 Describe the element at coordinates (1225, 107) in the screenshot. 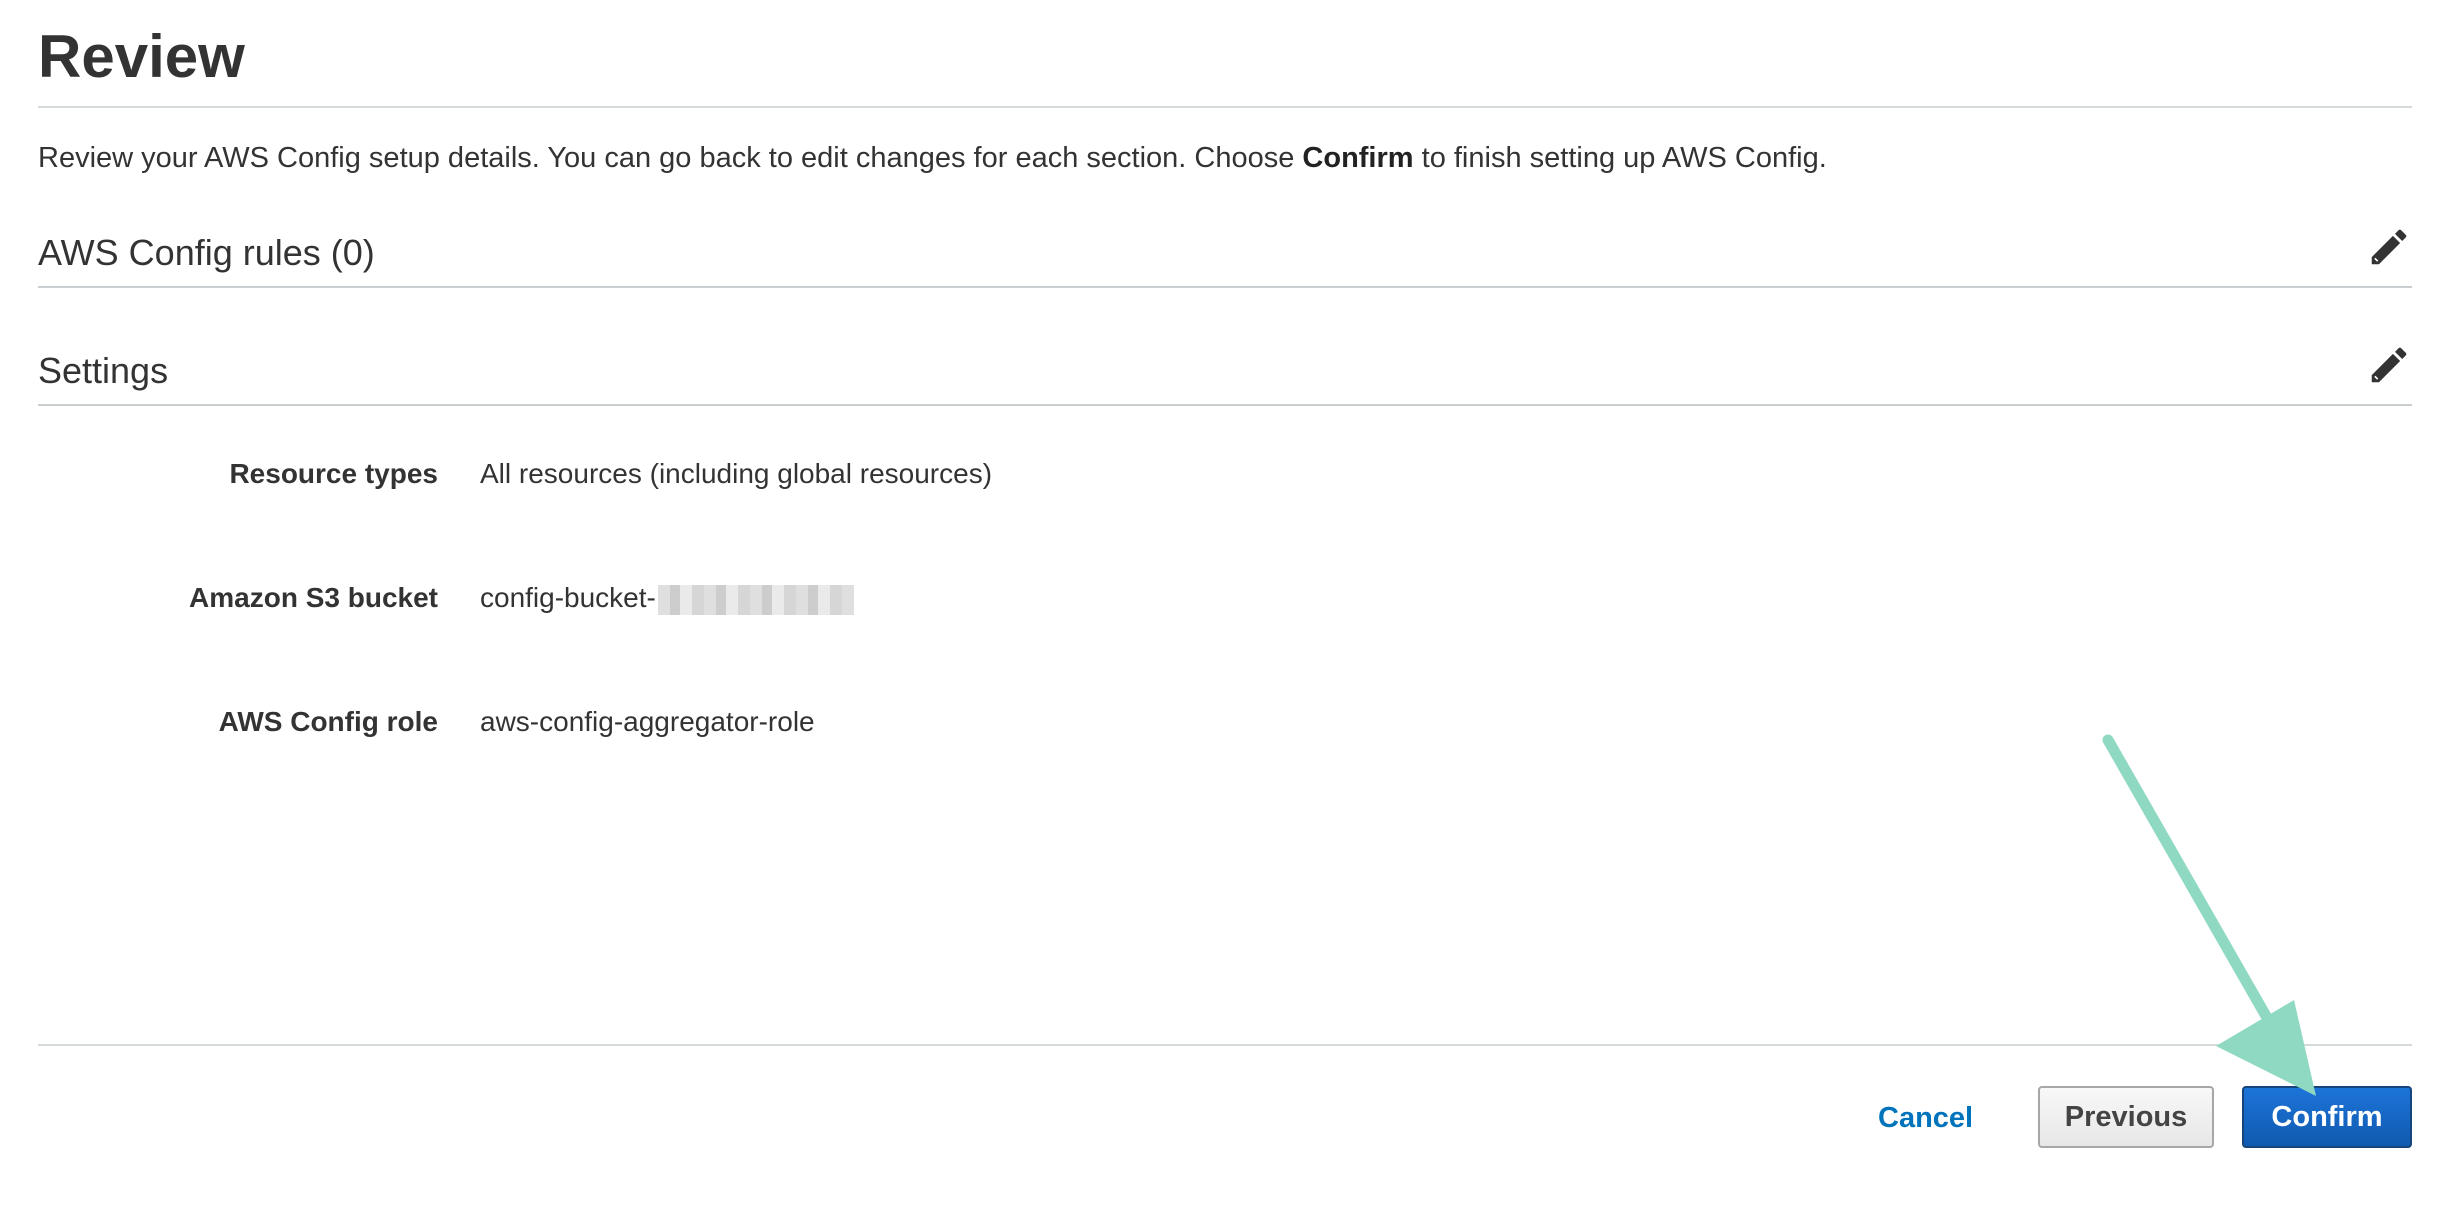

I see `title-divider` at that location.